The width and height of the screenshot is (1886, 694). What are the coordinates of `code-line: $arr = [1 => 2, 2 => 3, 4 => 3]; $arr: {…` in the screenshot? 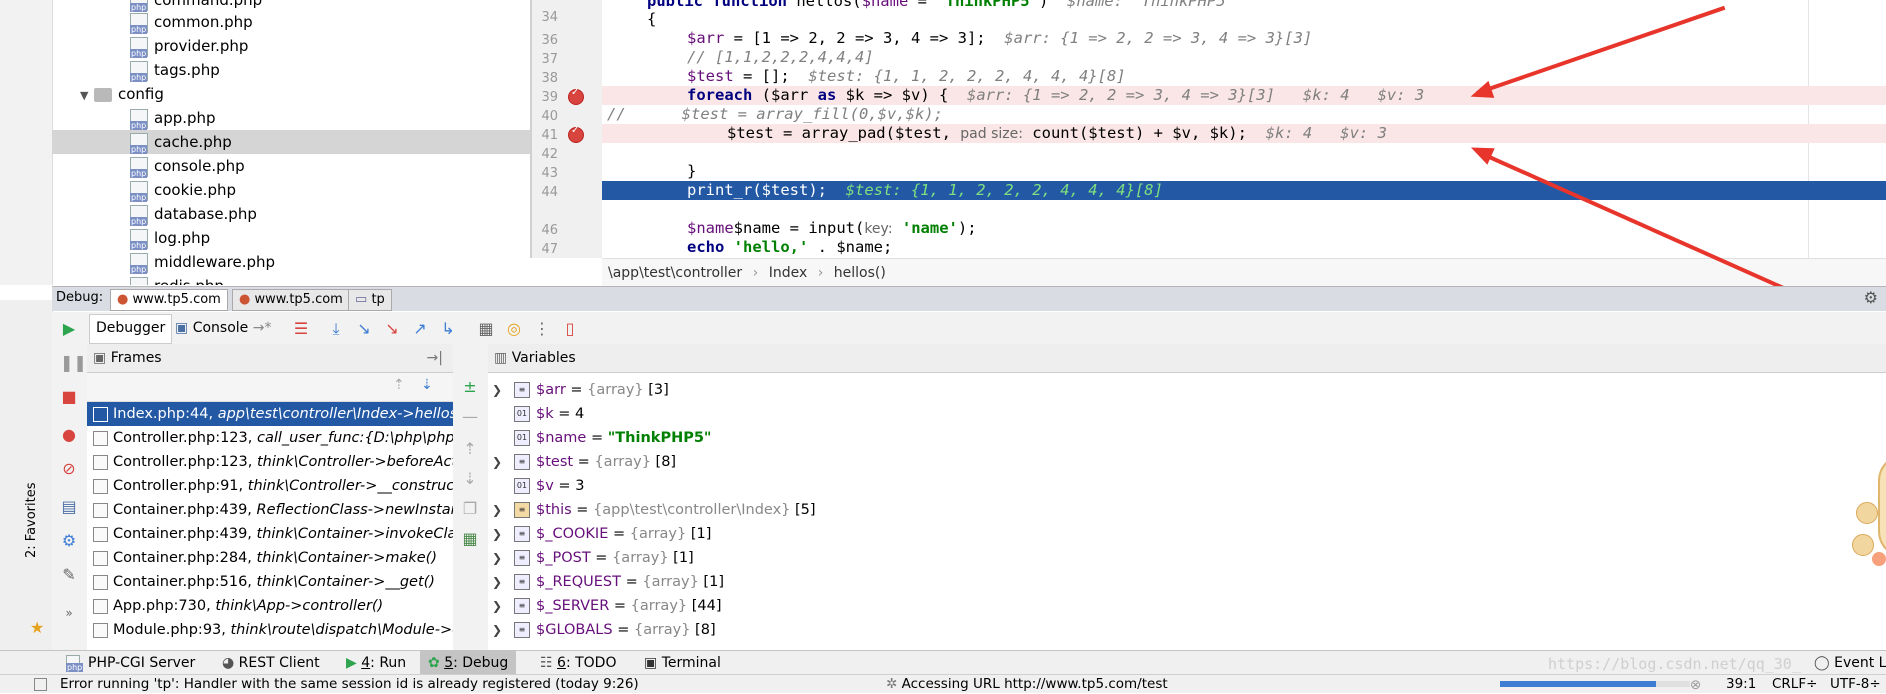 It's located at (999, 38).